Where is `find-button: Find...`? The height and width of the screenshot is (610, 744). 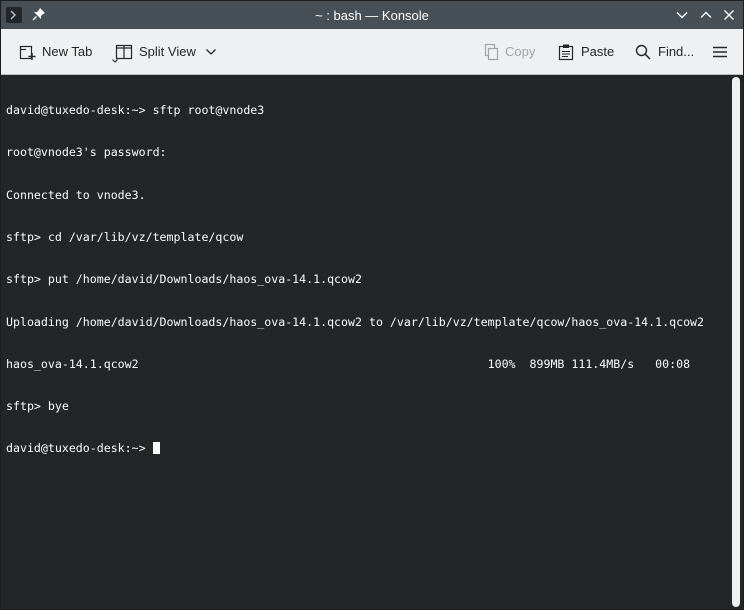
find-button: Find... is located at coordinates (664, 51).